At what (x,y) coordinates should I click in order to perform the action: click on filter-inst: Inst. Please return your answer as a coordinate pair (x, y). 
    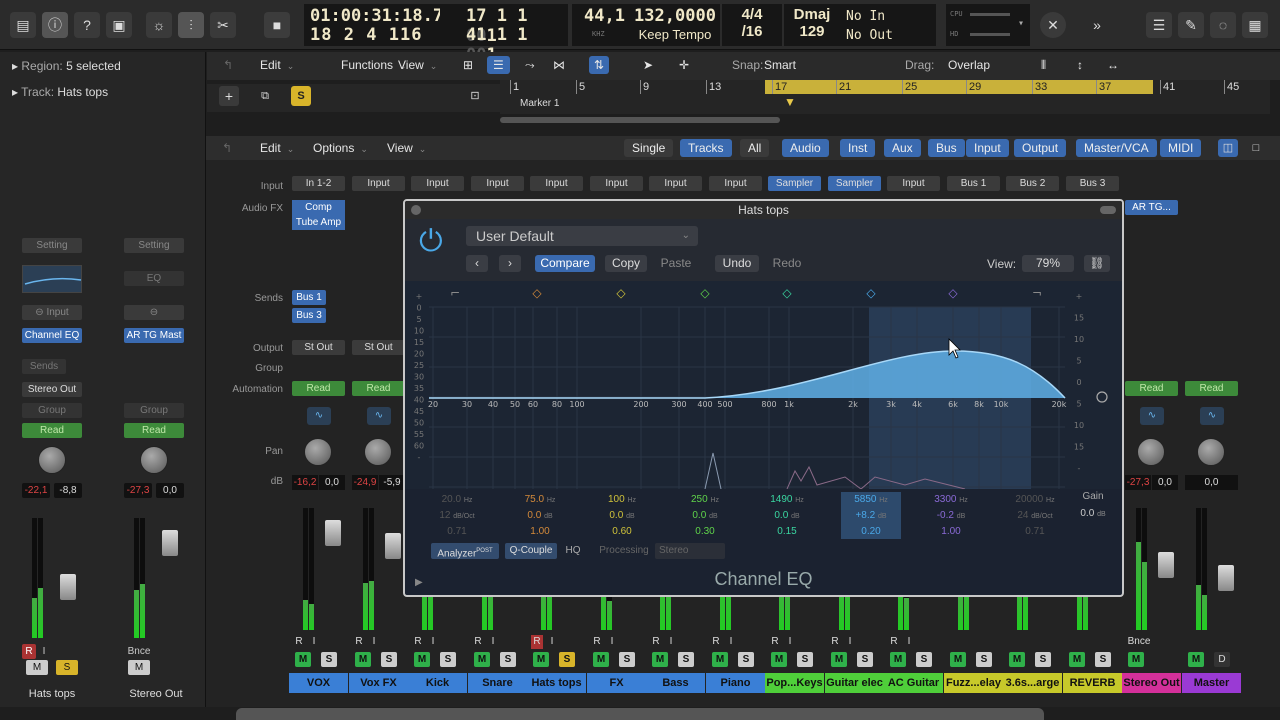
    Looking at the image, I should click on (858, 148).